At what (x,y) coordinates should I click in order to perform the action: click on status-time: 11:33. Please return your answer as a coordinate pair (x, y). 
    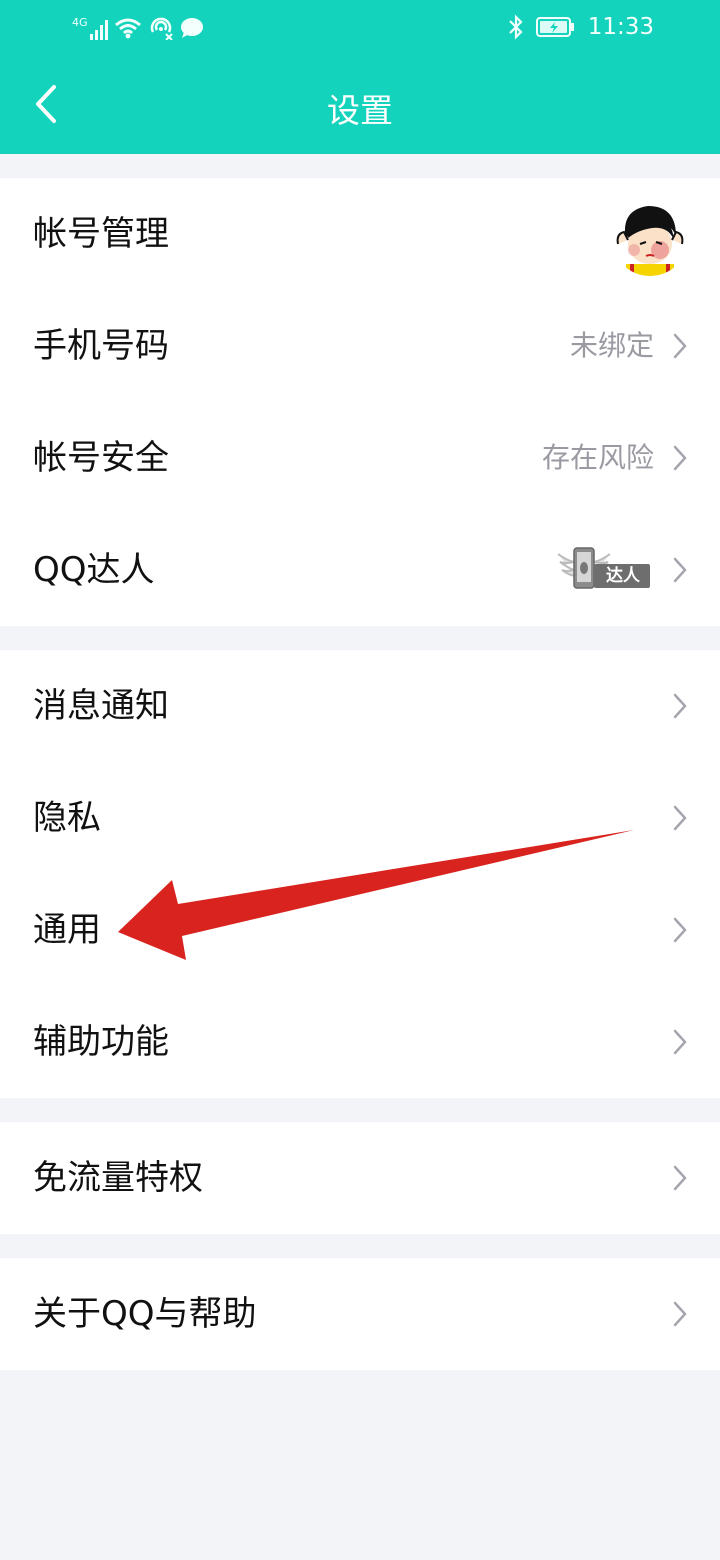
    Looking at the image, I should click on (620, 27).